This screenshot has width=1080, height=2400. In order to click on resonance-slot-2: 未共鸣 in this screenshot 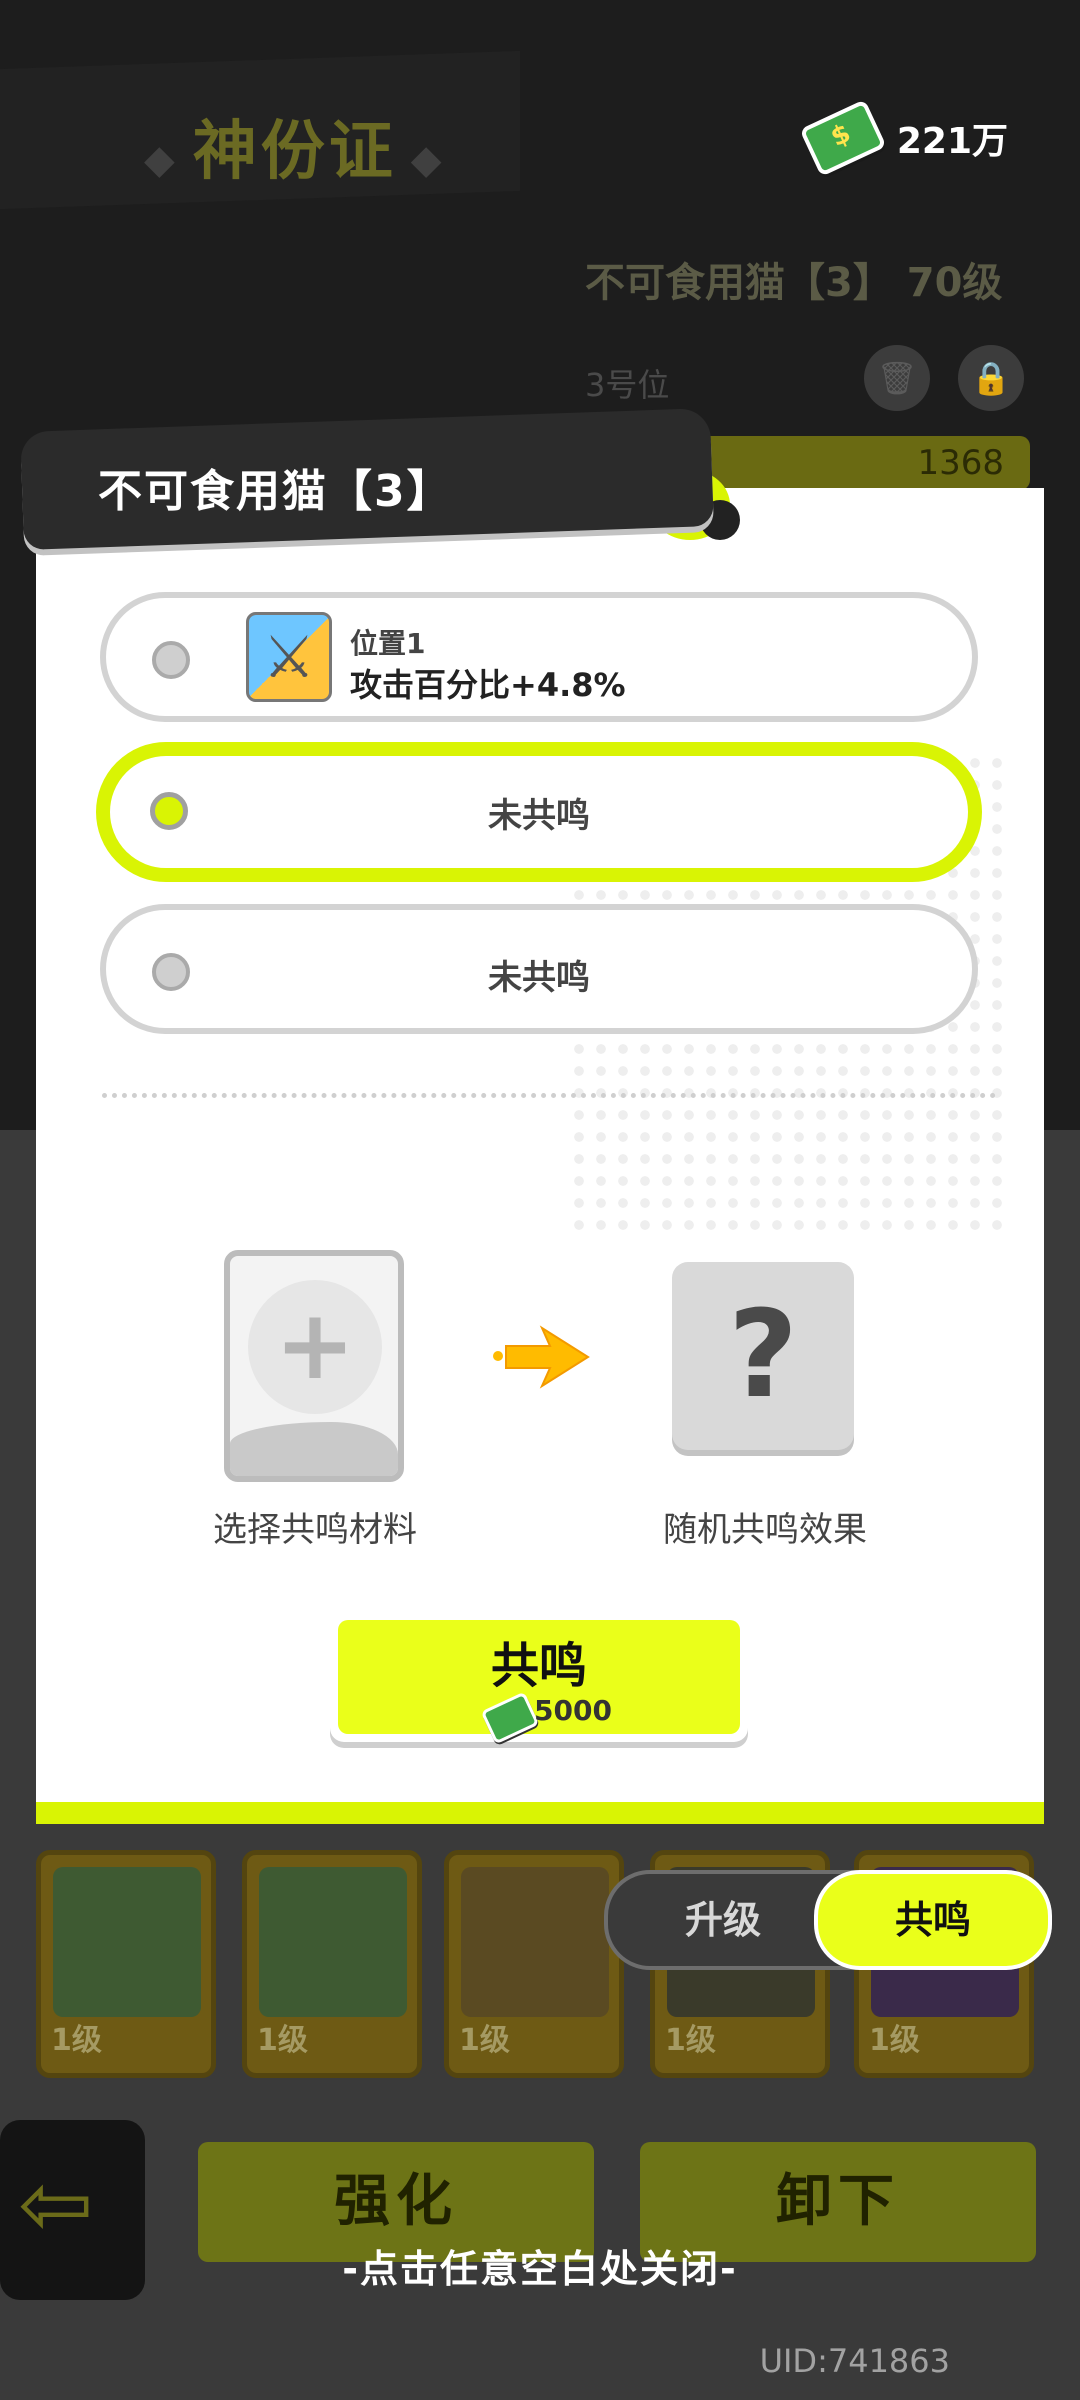, I will do `click(539, 812)`.